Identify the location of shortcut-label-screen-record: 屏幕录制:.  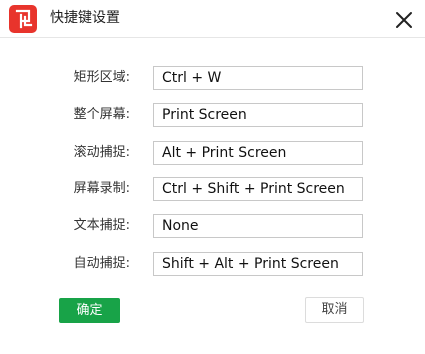
(101, 188).